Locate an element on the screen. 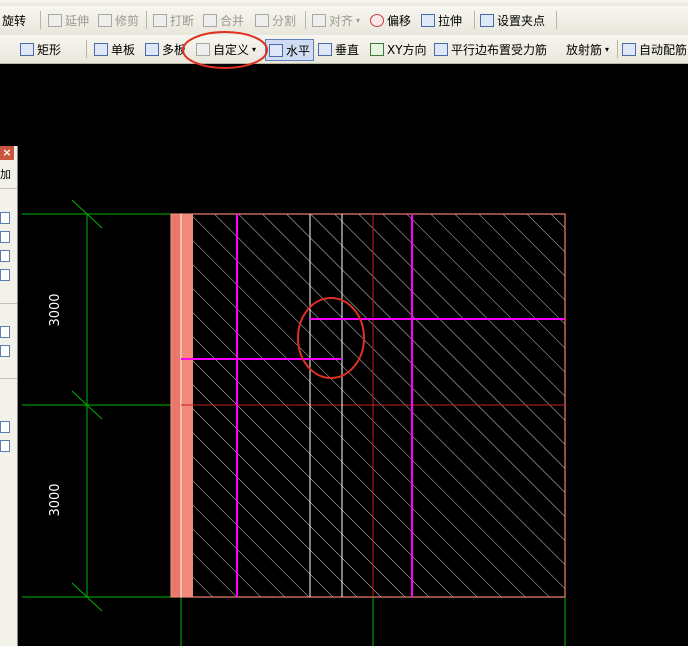 This screenshot has width=688, height=646. merge-label: 合并 is located at coordinates (232, 20).